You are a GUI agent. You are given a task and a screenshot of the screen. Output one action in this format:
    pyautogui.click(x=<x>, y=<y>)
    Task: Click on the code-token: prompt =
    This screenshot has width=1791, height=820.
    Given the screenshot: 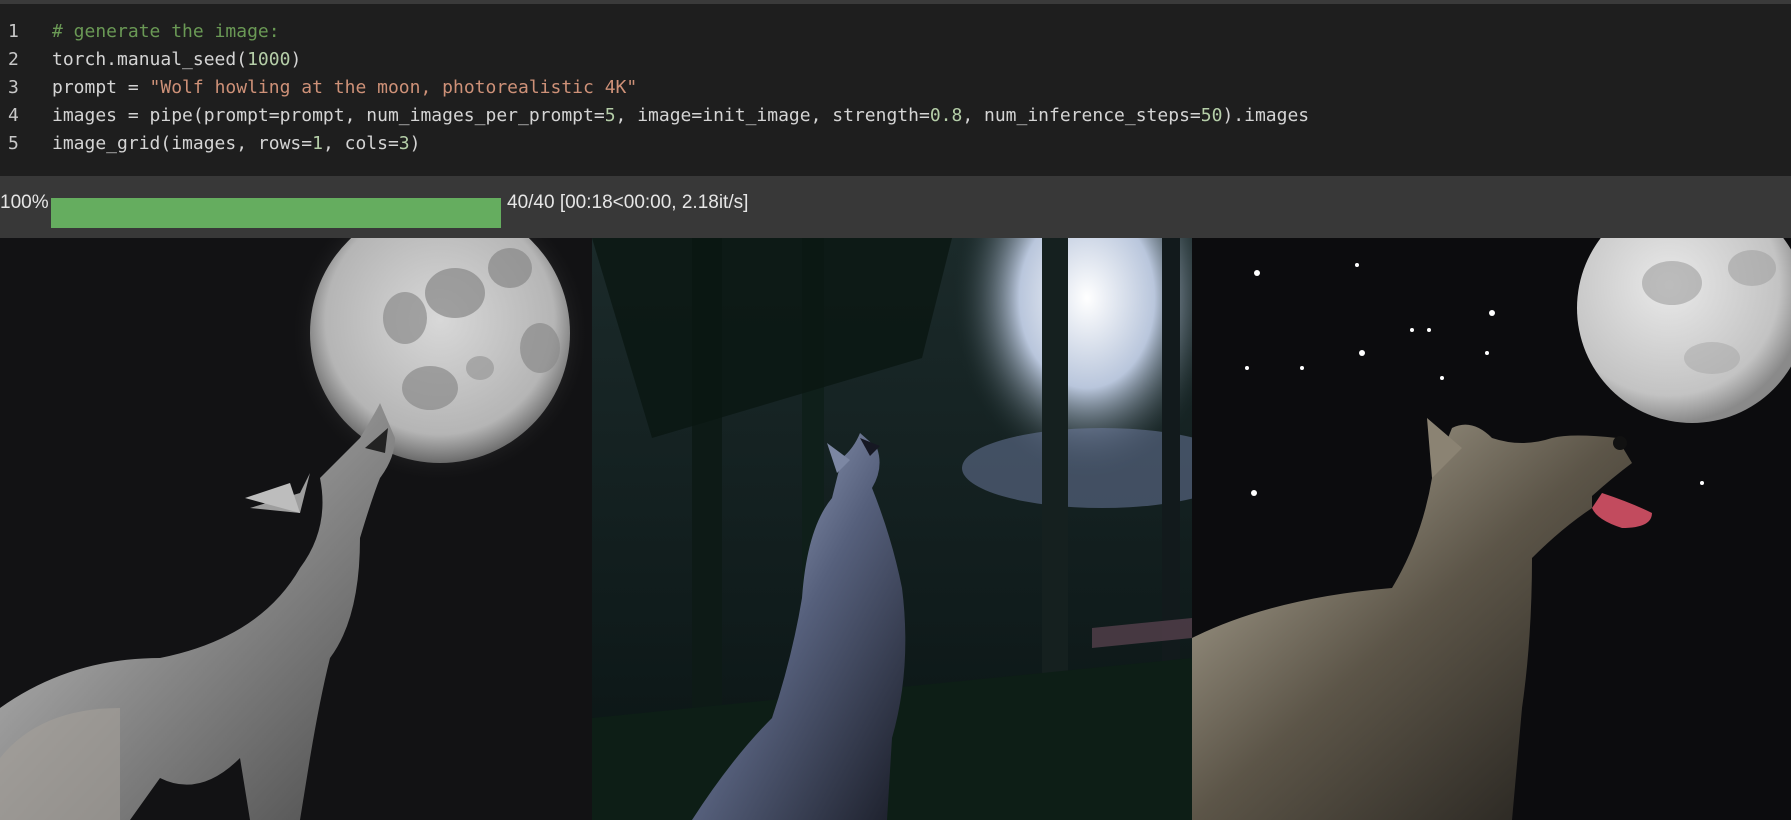 What is the action you would take?
    pyautogui.click(x=101, y=87)
    